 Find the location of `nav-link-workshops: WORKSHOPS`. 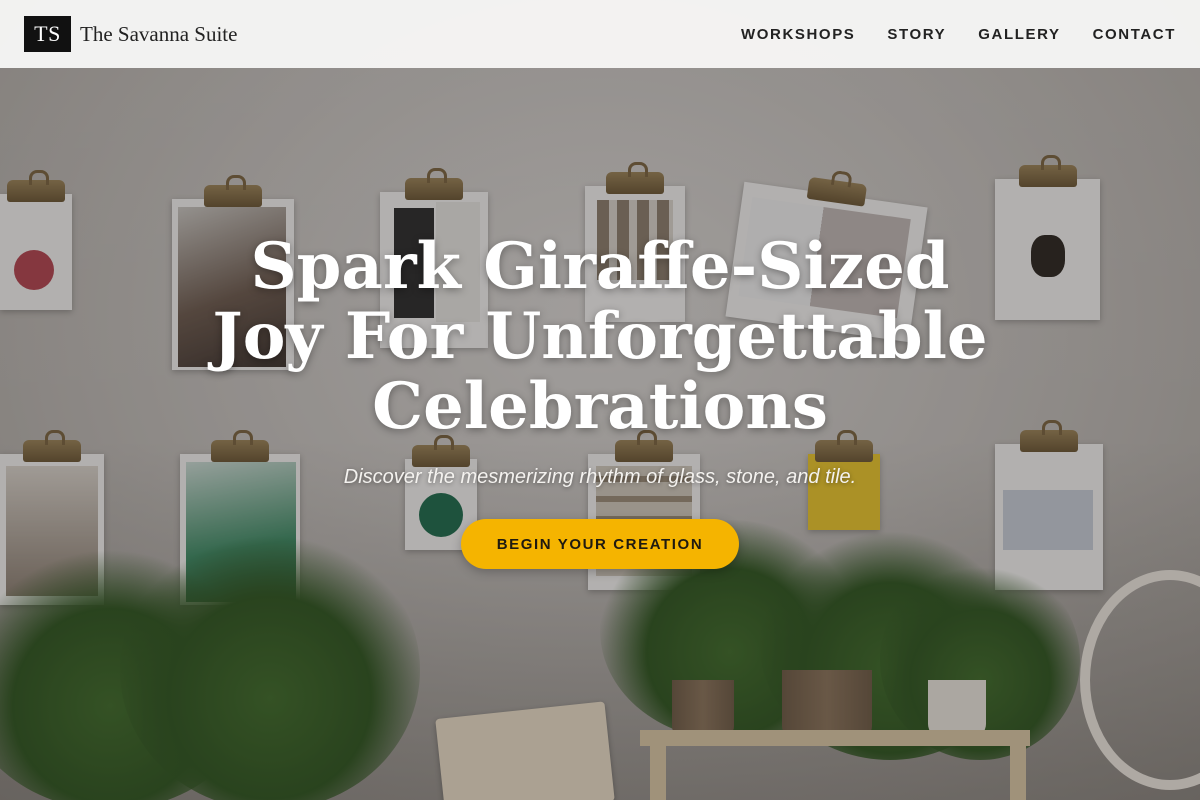

nav-link-workshops: WORKSHOPS is located at coordinates (798, 34).